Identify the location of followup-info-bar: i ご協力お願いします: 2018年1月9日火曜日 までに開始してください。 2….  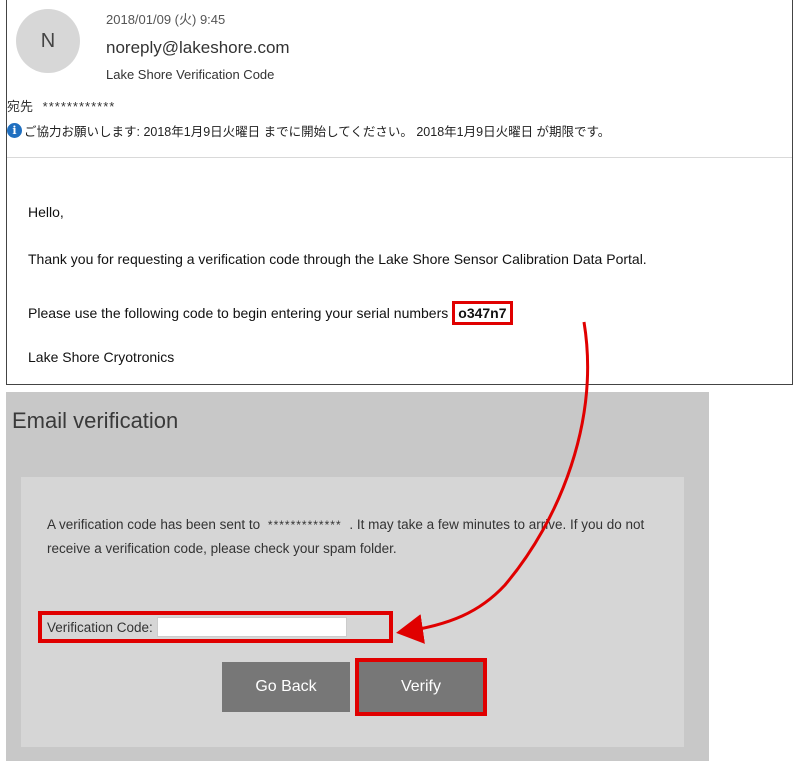
(308, 130).